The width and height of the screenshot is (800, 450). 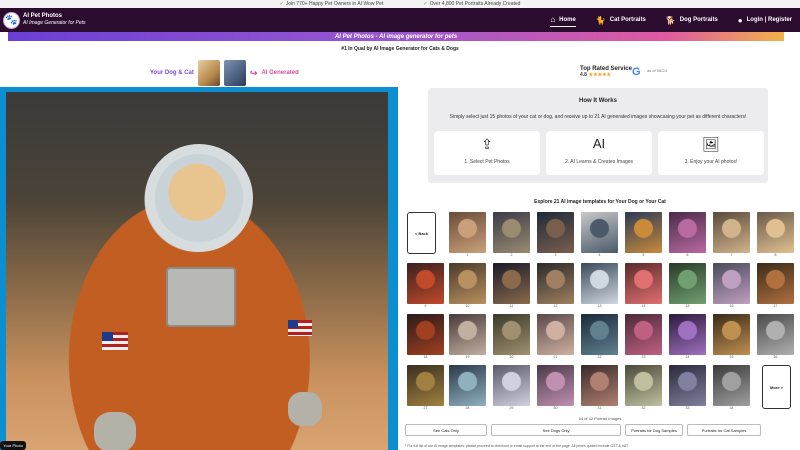 I want to click on template-thumbnail: 30, so click(x=555, y=388).